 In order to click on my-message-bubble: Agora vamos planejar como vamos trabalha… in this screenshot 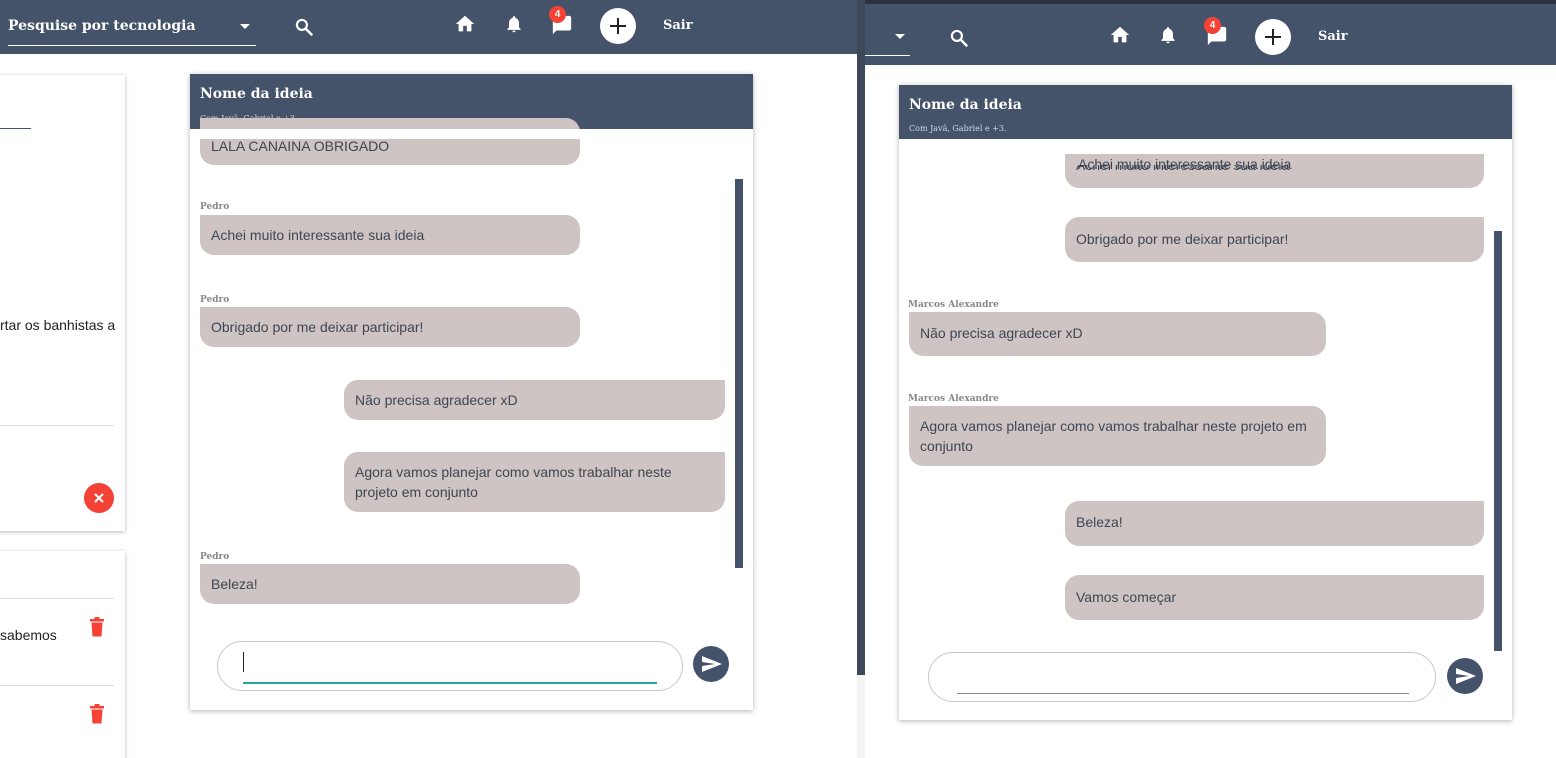, I will do `click(534, 482)`.